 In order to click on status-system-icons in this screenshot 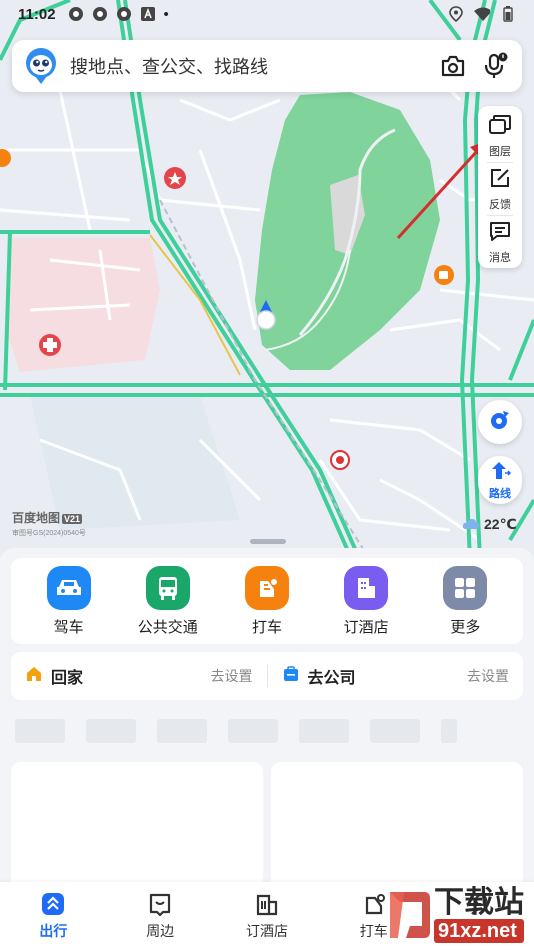, I will do `click(482, 14)`.